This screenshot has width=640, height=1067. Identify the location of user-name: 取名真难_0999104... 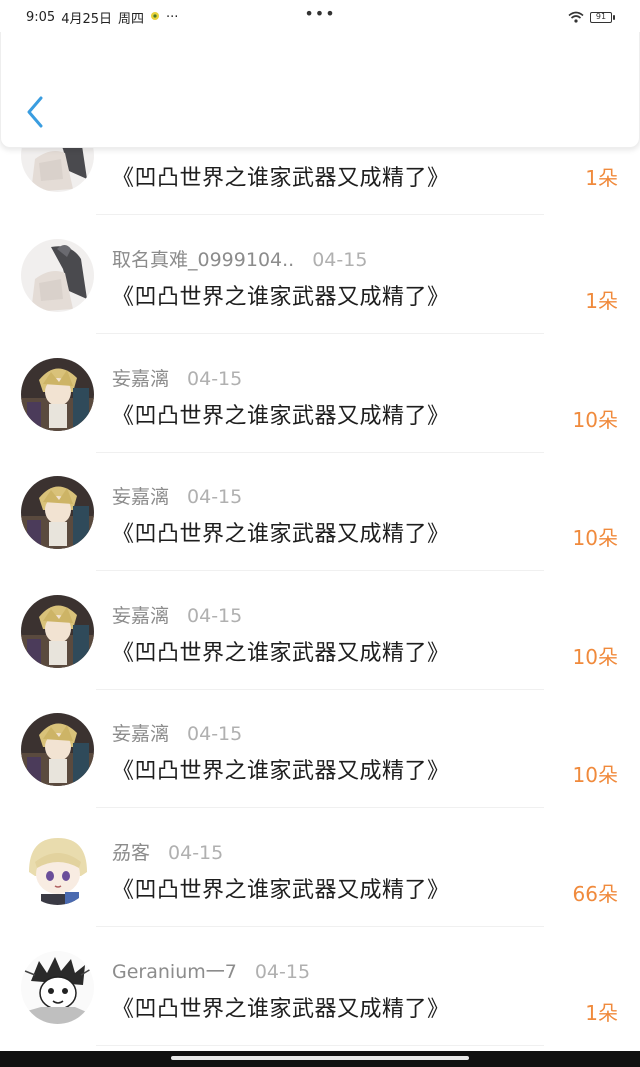
(203, 260).